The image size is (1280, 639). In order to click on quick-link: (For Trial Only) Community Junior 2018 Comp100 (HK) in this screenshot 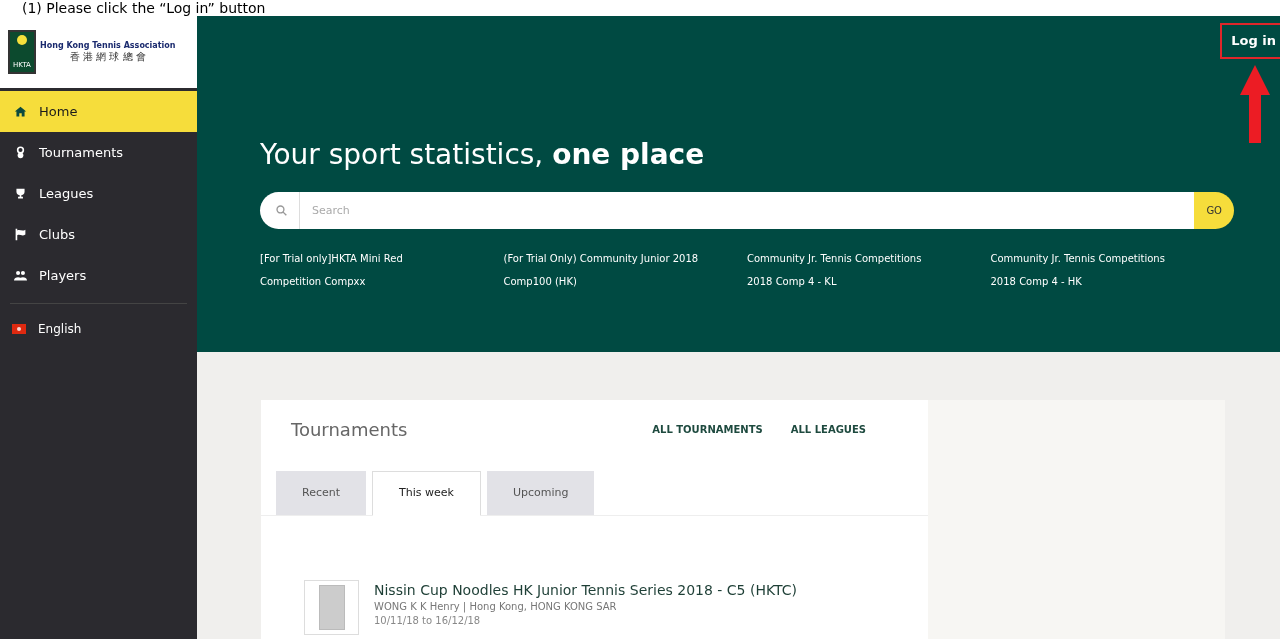, I will do `click(625, 270)`.